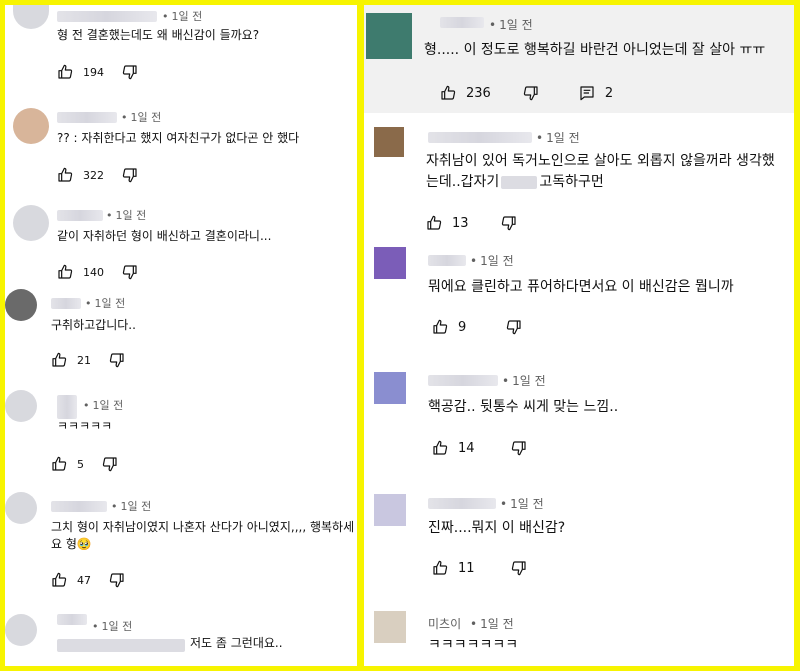 The width and height of the screenshot is (800, 671). Describe the element at coordinates (84, 464) in the screenshot. I see `comment-actions: 5` at that location.